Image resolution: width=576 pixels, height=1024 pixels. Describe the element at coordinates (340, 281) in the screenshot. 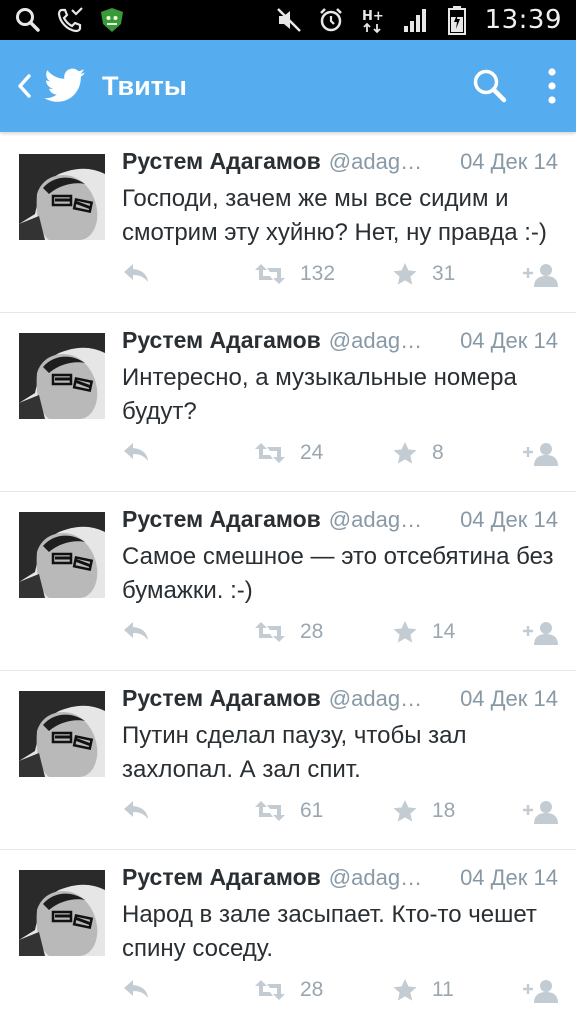

I see `tweet-actions: 132 31` at that location.